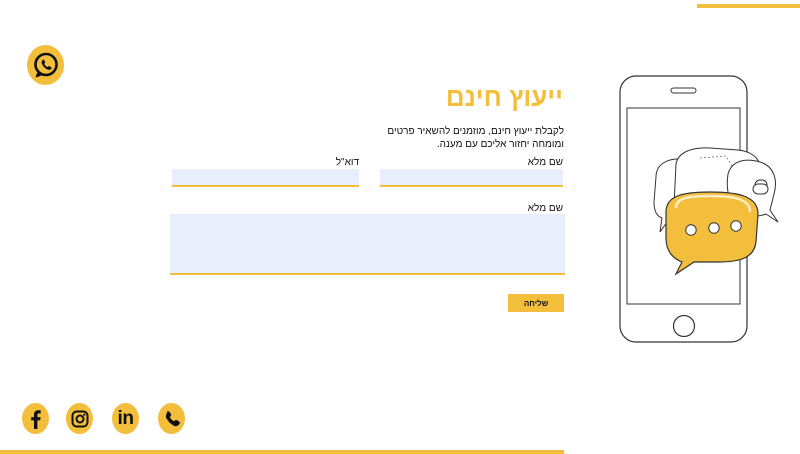 Image resolution: width=800 pixels, height=454 pixels. What do you see at coordinates (35, 418) in the screenshot?
I see `facebook-icon` at bounding box center [35, 418].